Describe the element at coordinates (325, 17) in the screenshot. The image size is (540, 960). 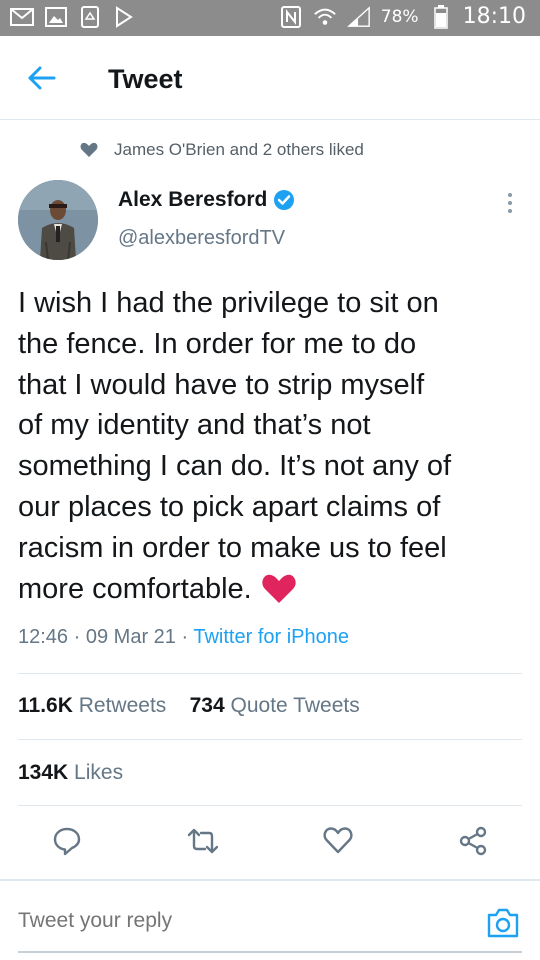
I see `wifi-icon` at that location.